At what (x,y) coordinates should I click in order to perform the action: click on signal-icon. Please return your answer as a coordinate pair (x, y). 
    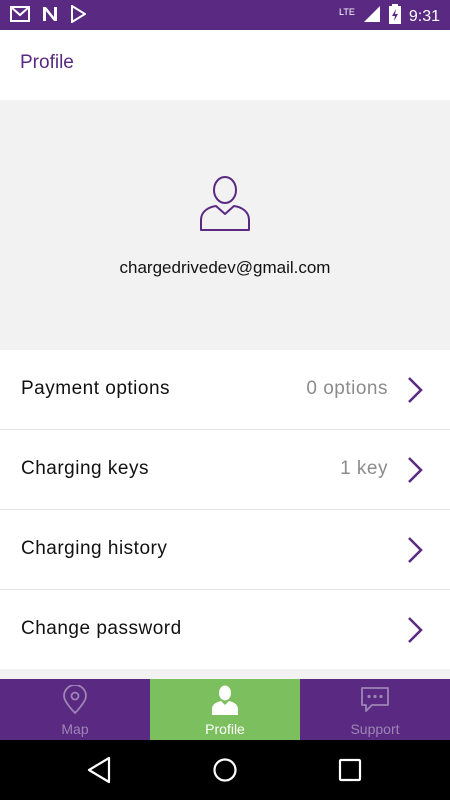
    Looking at the image, I should click on (372, 16).